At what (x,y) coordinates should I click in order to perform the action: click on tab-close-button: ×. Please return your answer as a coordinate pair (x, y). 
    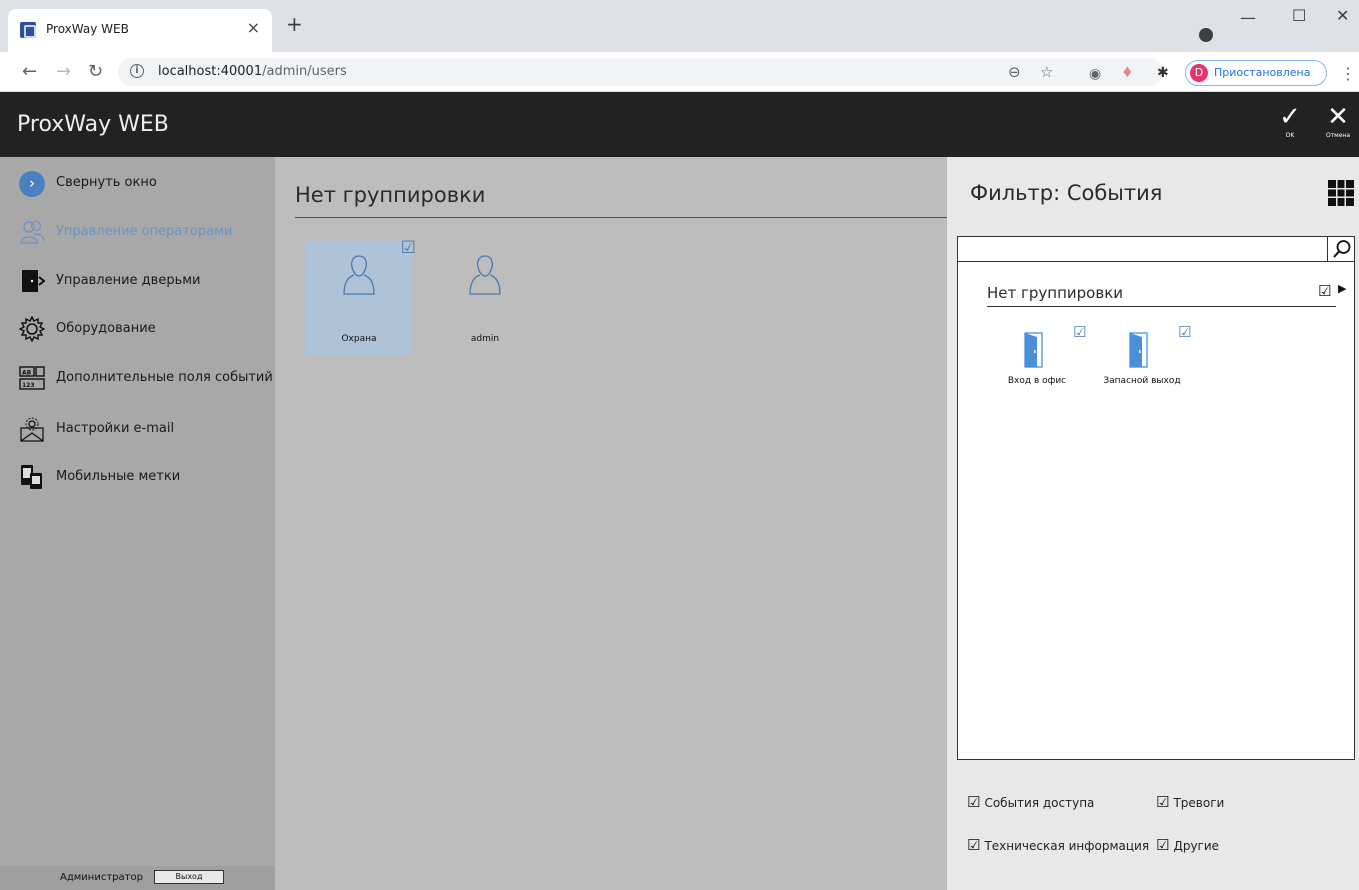
    Looking at the image, I should click on (253, 27).